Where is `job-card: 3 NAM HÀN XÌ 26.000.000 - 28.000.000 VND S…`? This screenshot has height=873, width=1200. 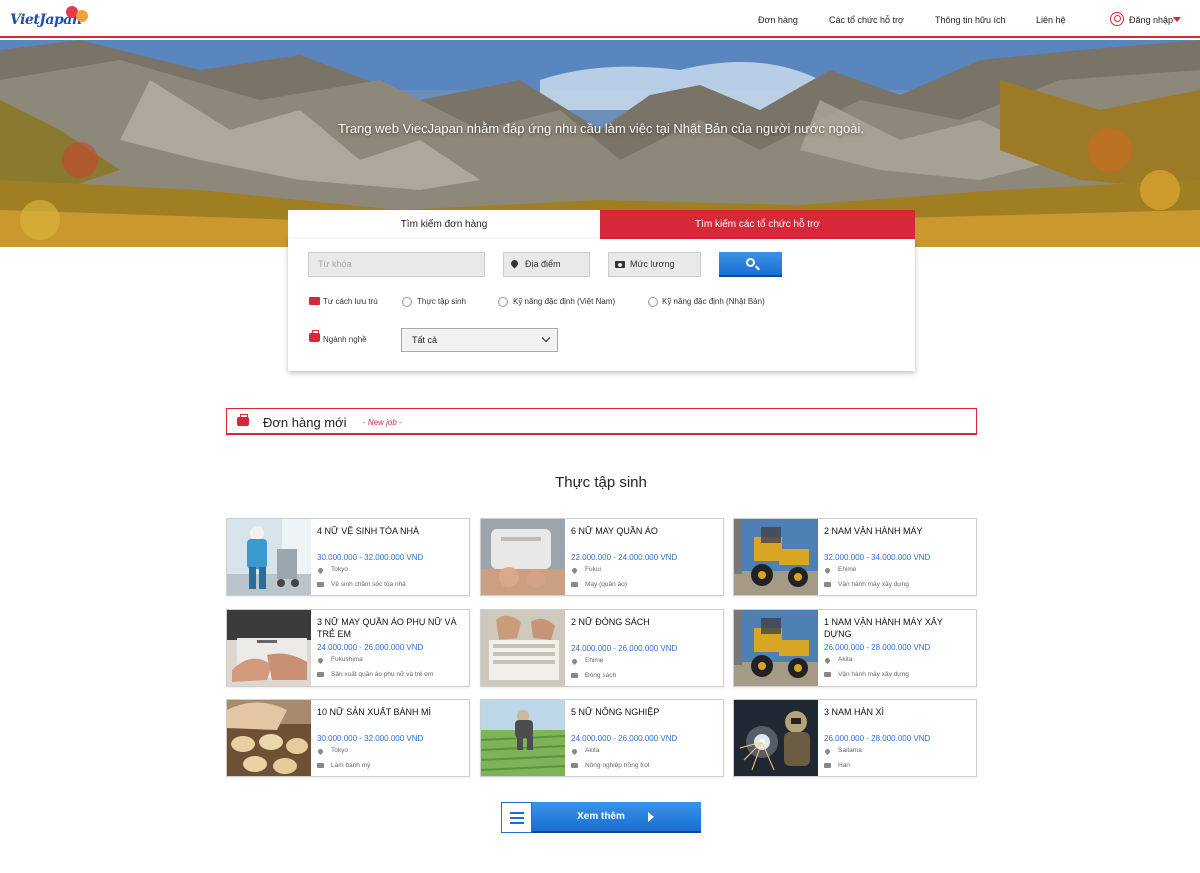 job-card: 3 NAM HÀN XÌ 26.000.000 - 28.000.000 VND S… is located at coordinates (855, 738).